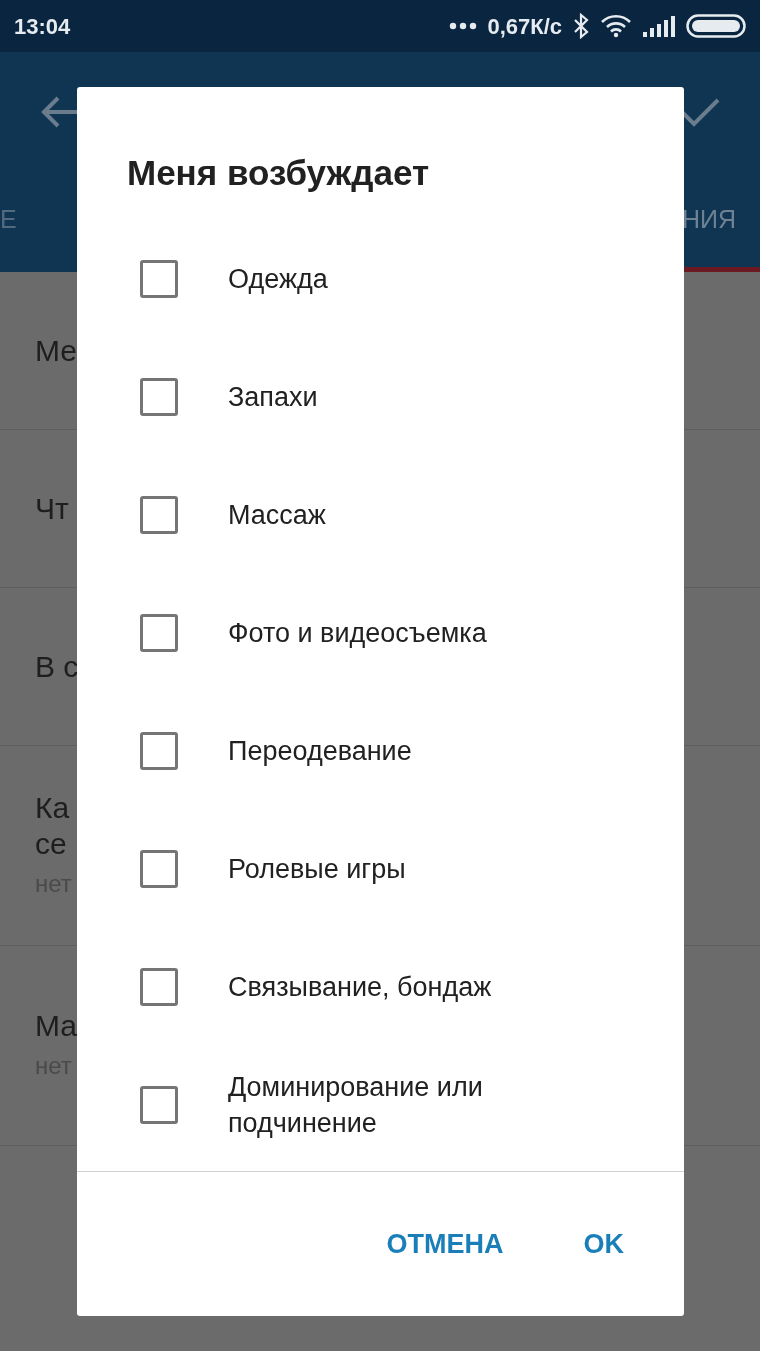  Describe the element at coordinates (278, 279) in the screenshot. I see `option-label: Одежда` at that location.